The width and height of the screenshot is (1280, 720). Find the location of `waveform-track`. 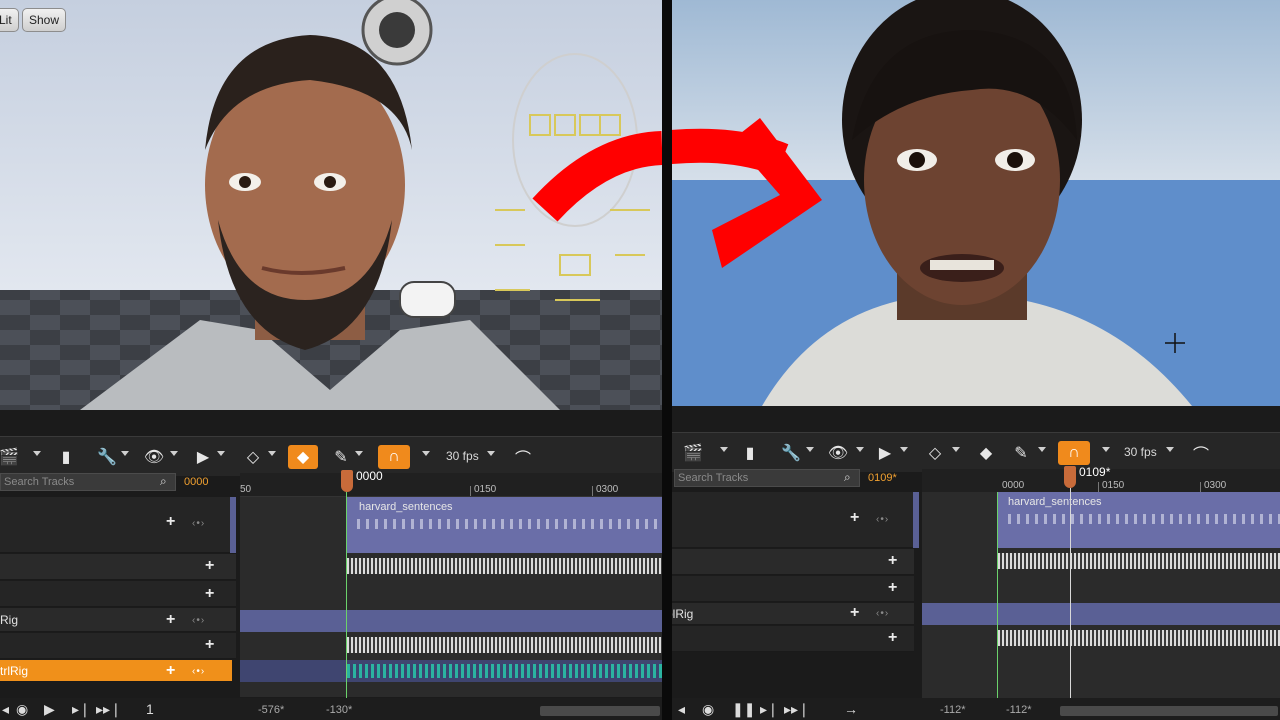

waveform-track is located at coordinates (504, 645).